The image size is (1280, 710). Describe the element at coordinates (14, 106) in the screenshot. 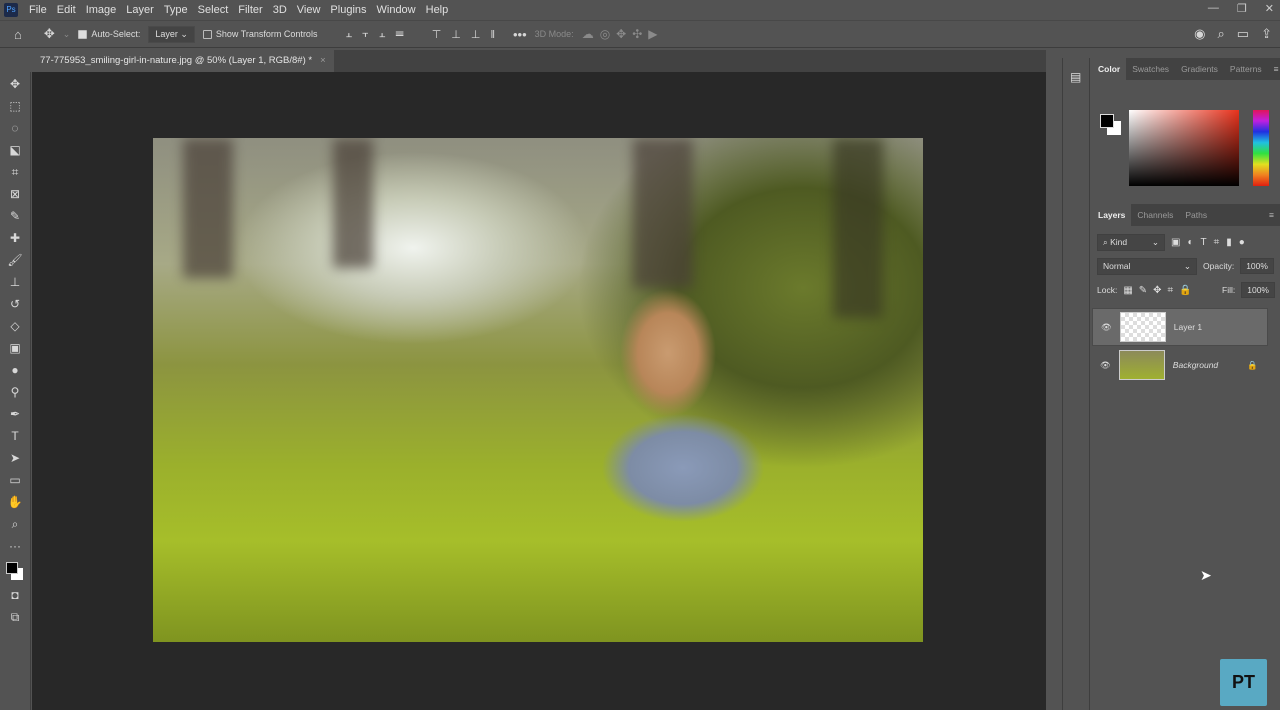

I see `marquee-tool-icon: ⬚` at that location.